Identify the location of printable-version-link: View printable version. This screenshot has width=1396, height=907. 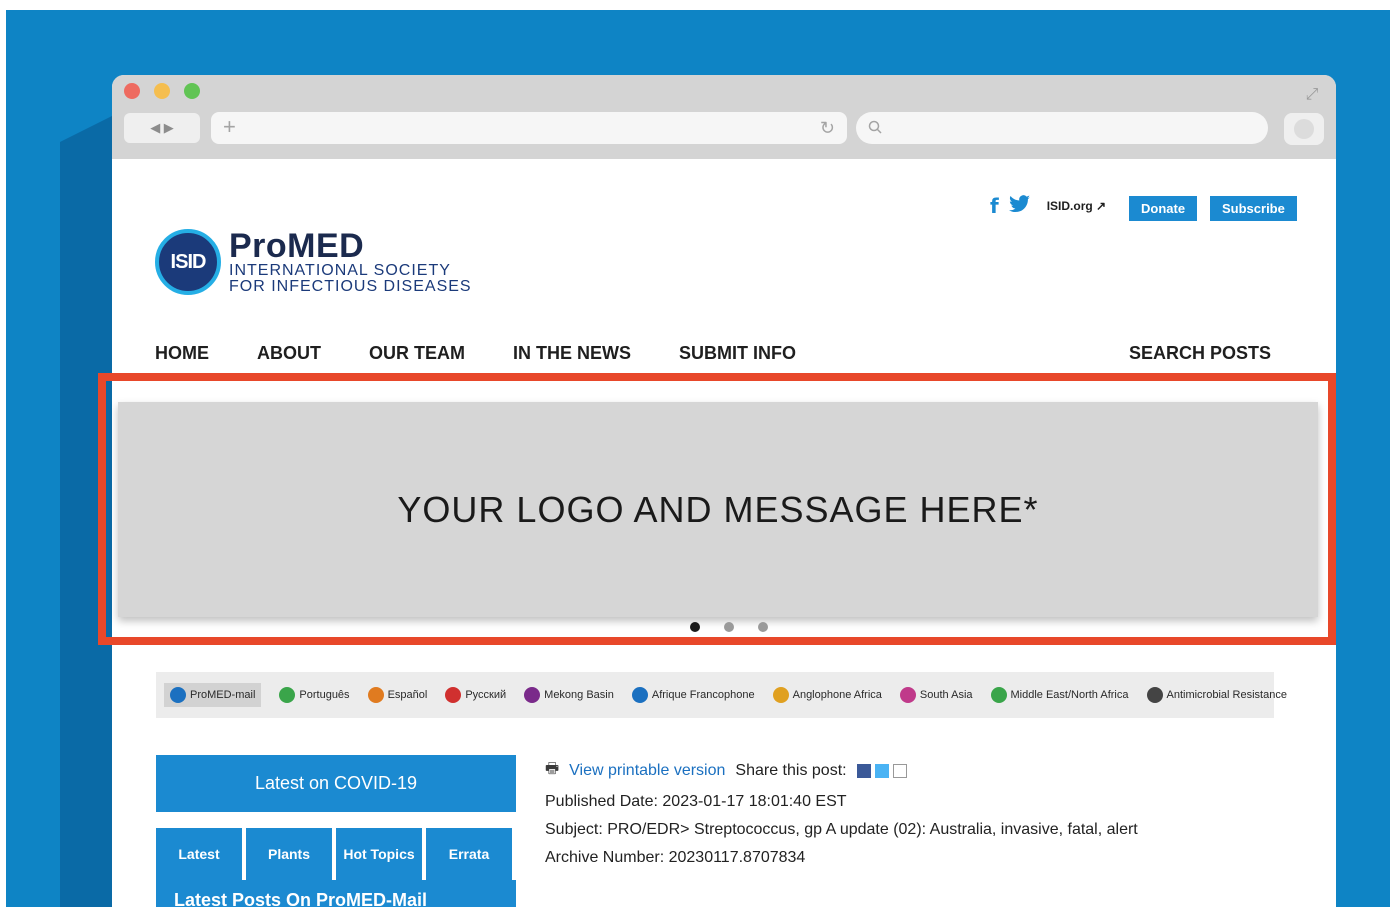
(647, 771).